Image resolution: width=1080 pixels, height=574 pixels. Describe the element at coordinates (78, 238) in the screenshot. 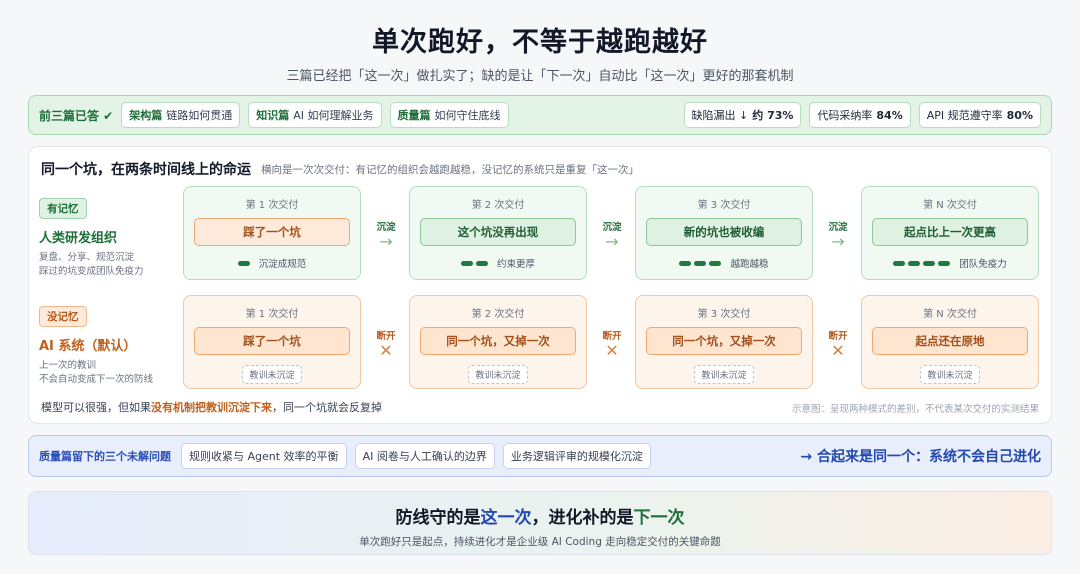

I see `row-name-human-org: 人类研发组织` at that location.